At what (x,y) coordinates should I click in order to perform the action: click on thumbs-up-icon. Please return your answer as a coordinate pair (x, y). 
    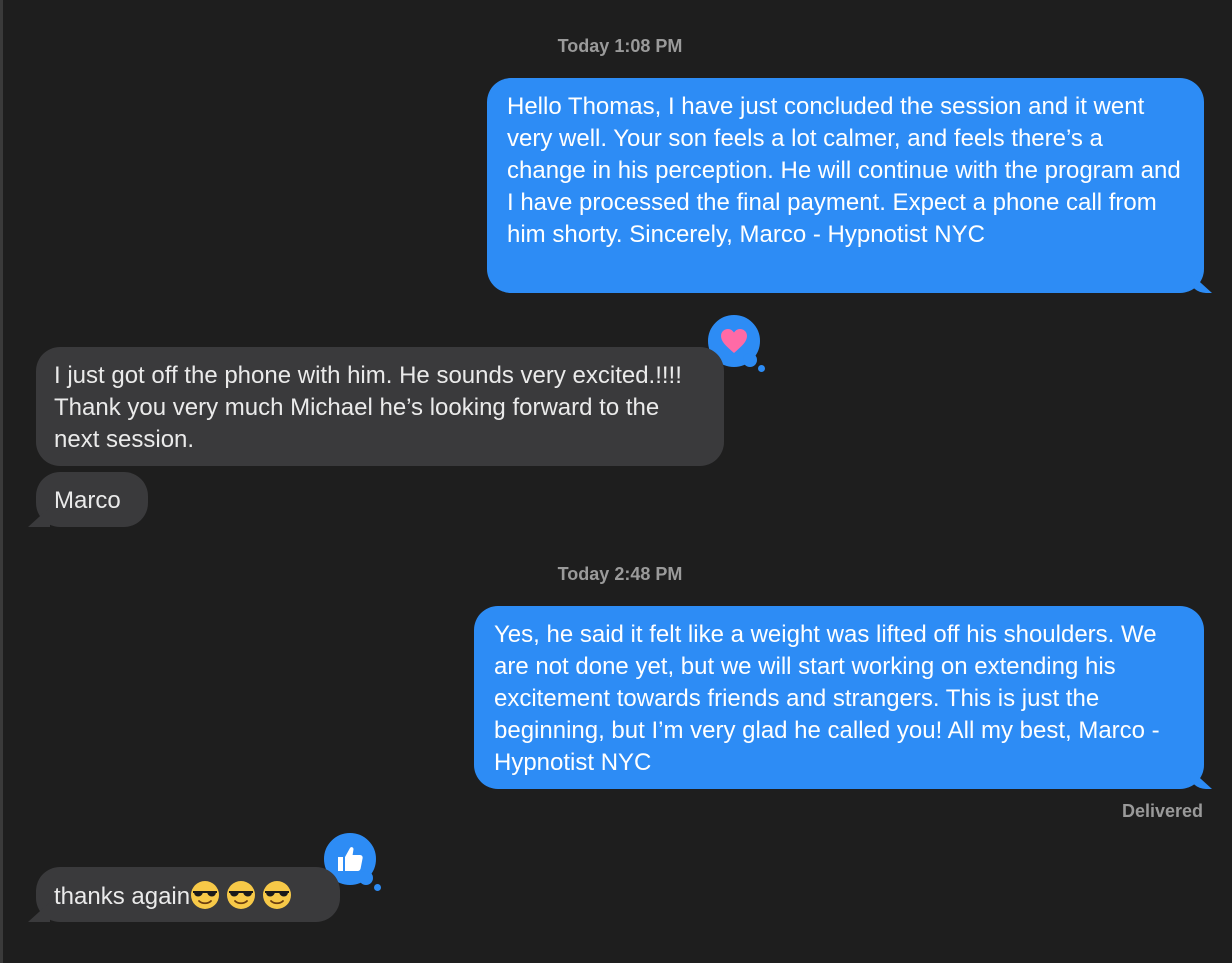
    Looking at the image, I should click on (350, 859).